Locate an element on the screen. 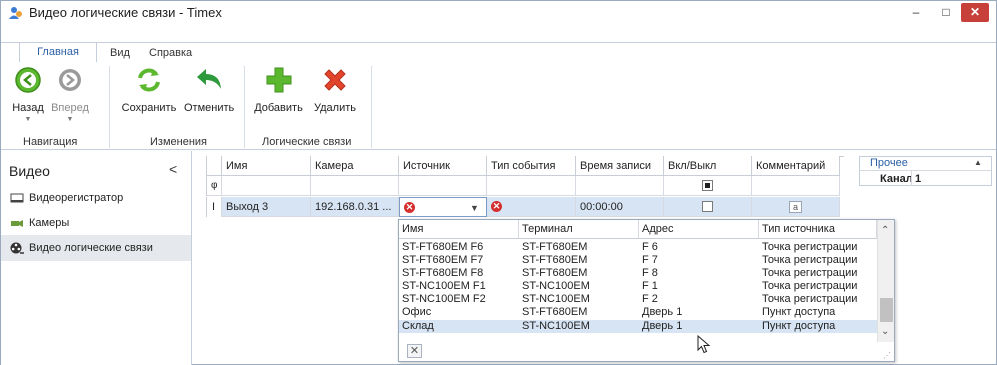  scroll-up-icon: ⌃ is located at coordinates (885, 230).